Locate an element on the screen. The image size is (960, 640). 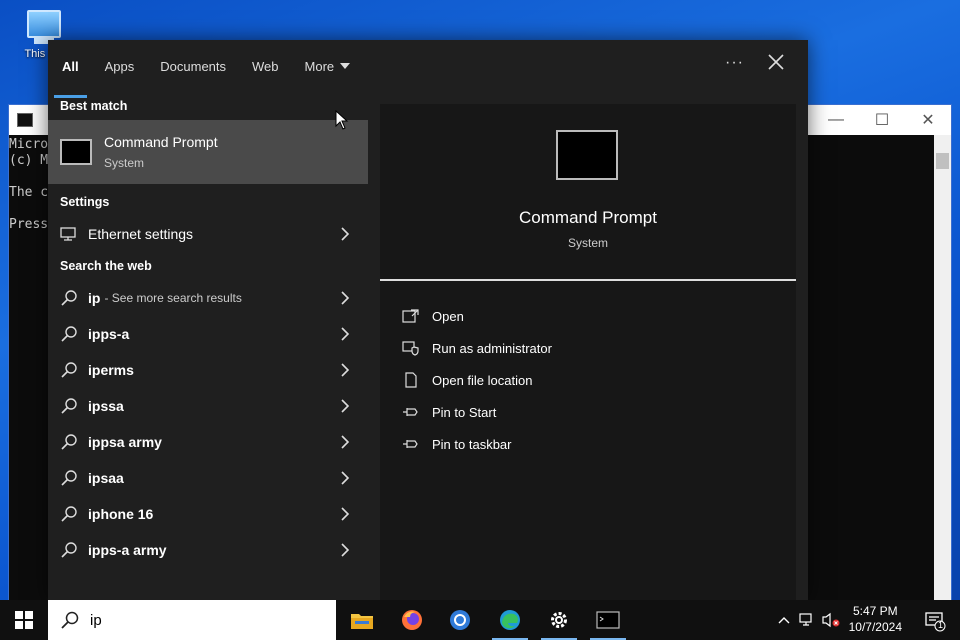
best-match-item: Command Prompt System is located at coordinates (208, 152).